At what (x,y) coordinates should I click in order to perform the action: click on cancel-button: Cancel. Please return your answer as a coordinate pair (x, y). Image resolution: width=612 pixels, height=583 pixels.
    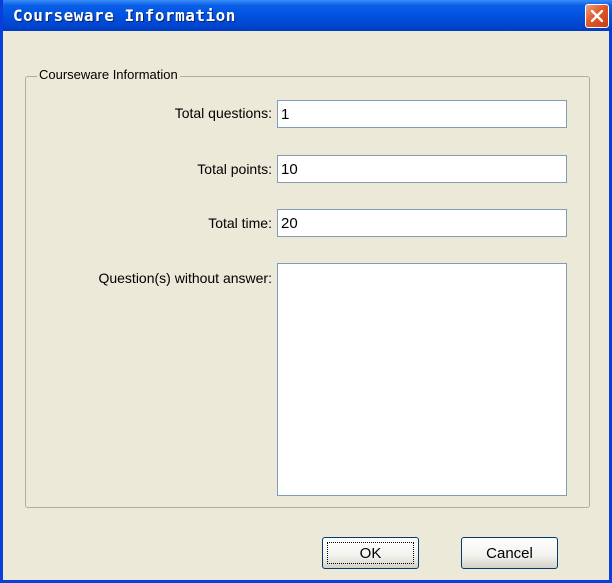
    Looking at the image, I should click on (509, 553).